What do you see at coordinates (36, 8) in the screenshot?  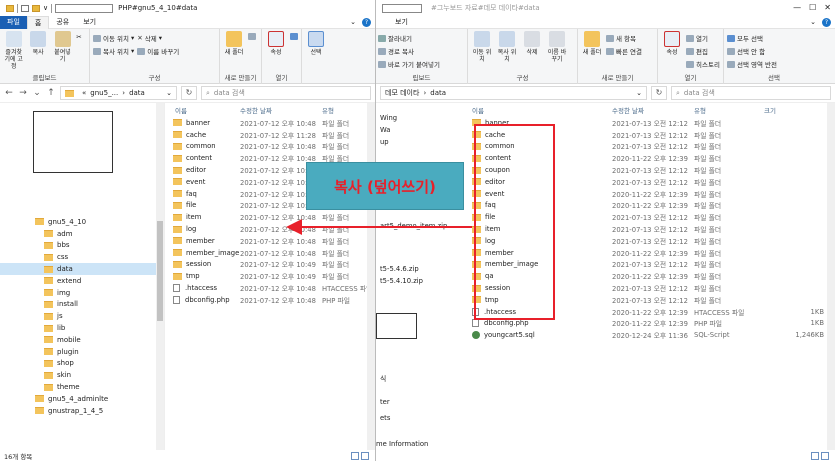 I see `new-folder-icon` at bounding box center [36, 8].